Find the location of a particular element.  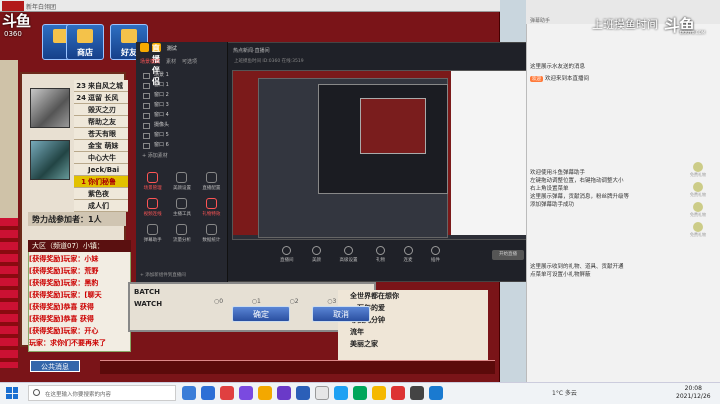

tool-danmaku: 弹幕助手 is located at coordinates (152, 233).